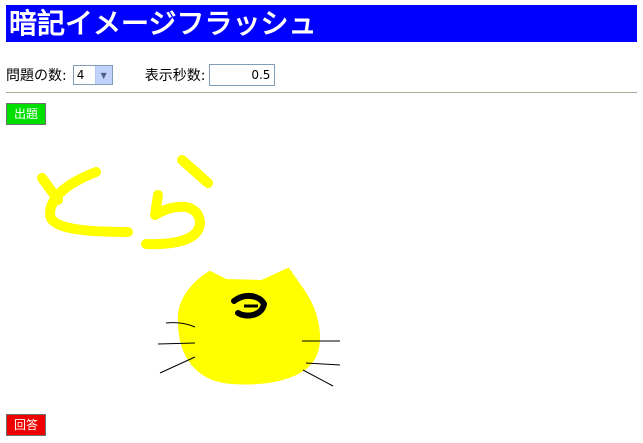  Describe the element at coordinates (249, 305) in the screenshot. I see `cat-eyes` at that location.